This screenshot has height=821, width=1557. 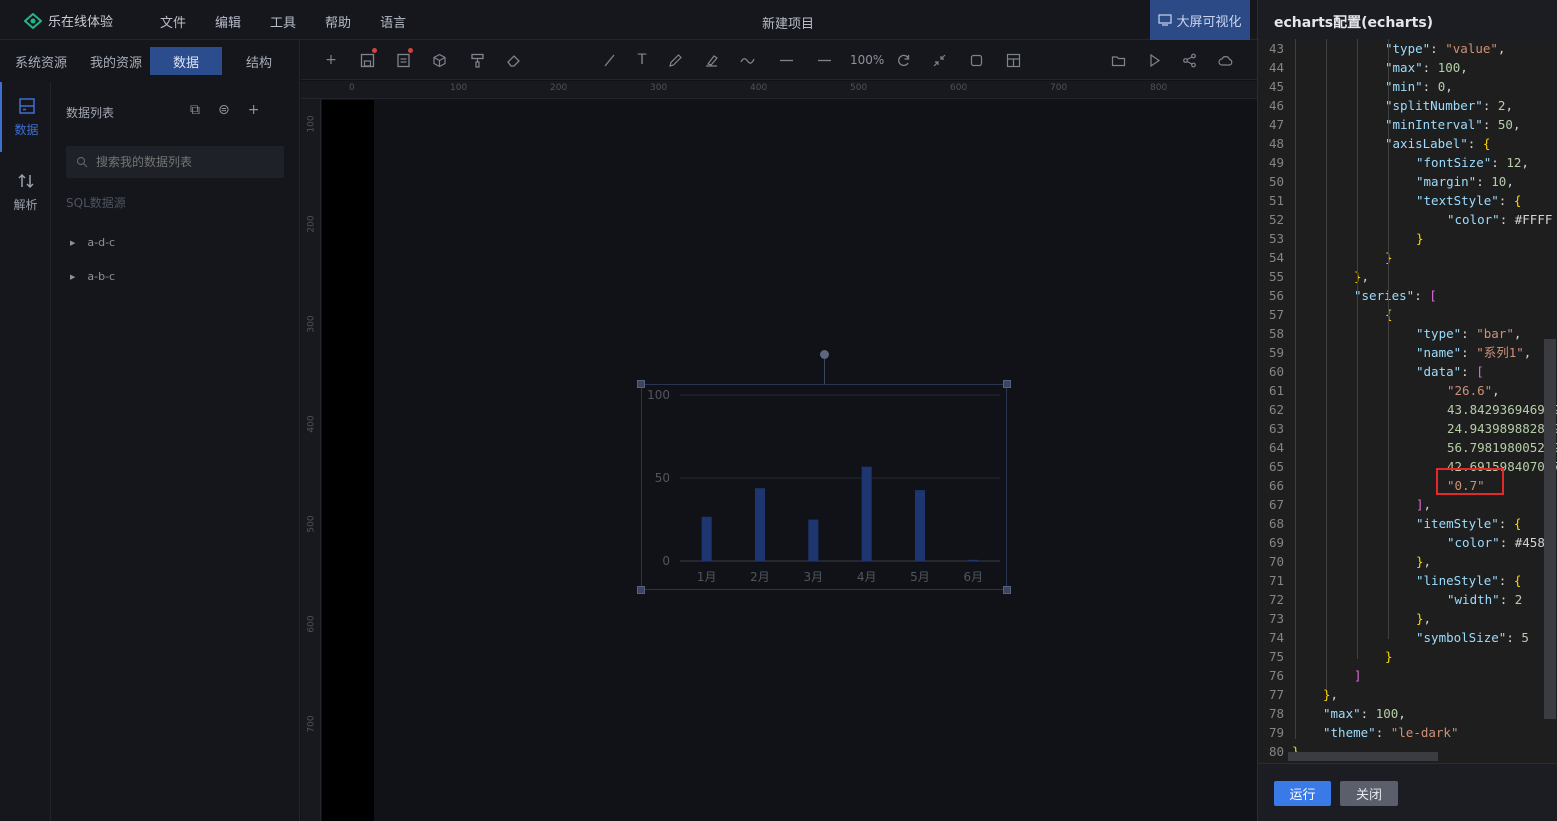 What do you see at coordinates (1407, 466) in the screenshot?
I see `code-line: 65 42.691598407017` at bounding box center [1407, 466].